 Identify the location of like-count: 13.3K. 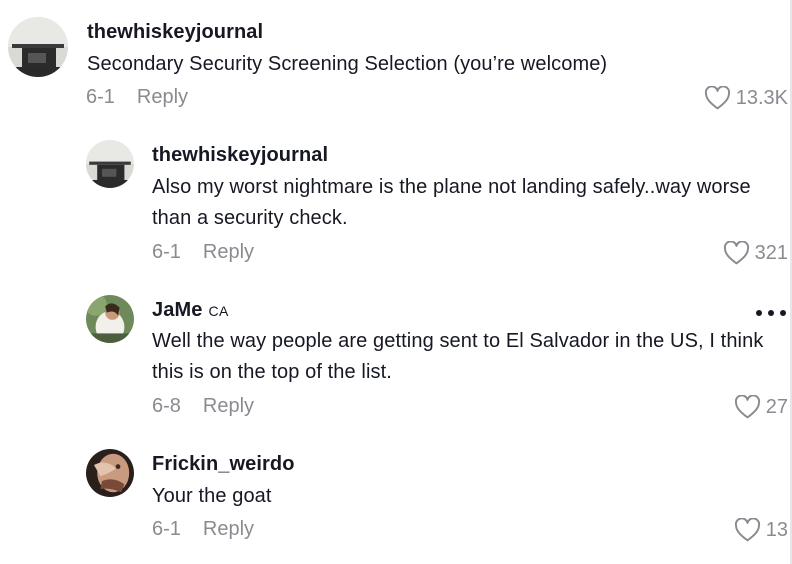
(761, 97).